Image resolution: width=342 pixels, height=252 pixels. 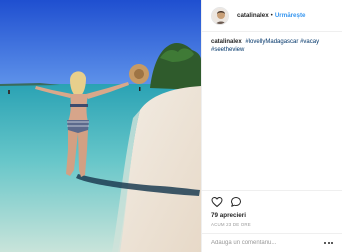 I want to click on avatar, so click(x=220, y=15).